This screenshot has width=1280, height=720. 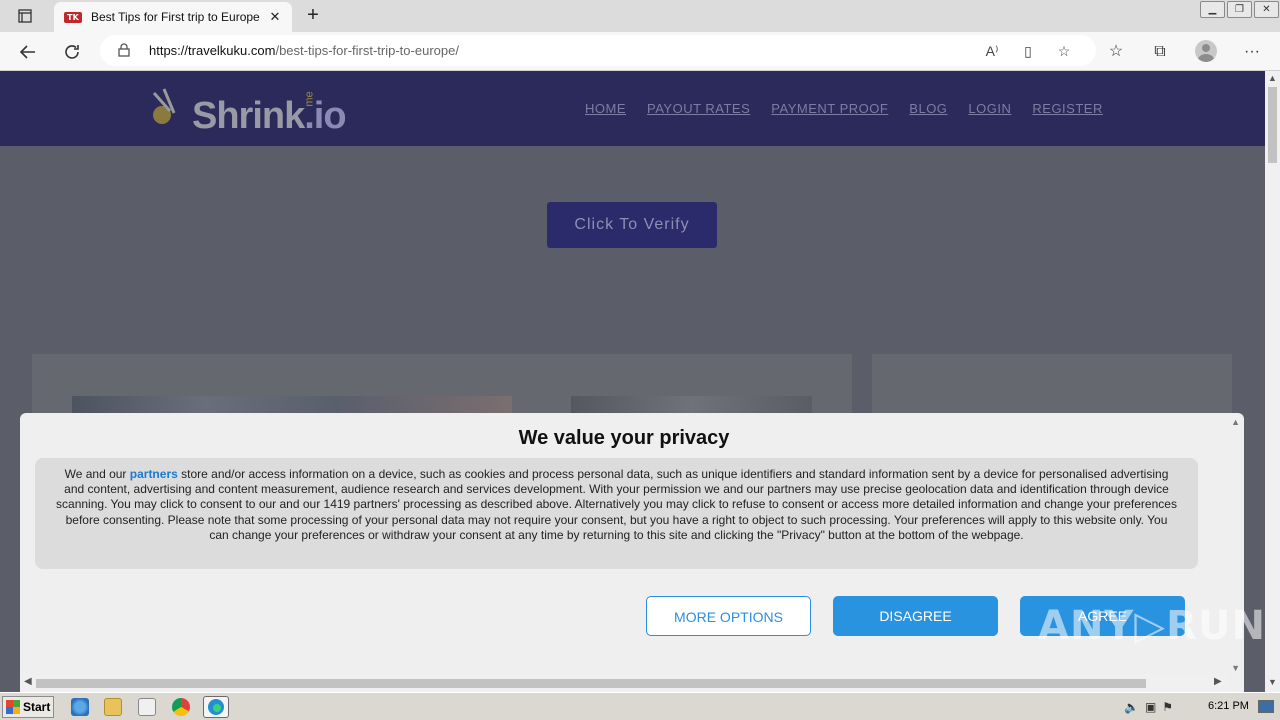 What do you see at coordinates (1028, 51) in the screenshot?
I see `immersive-reader-icon: ▯` at bounding box center [1028, 51].